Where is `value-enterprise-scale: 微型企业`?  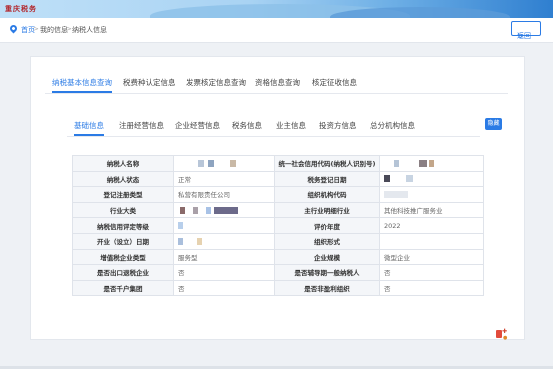 value-enterprise-scale: 微型企业 is located at coordinates (431, 257).